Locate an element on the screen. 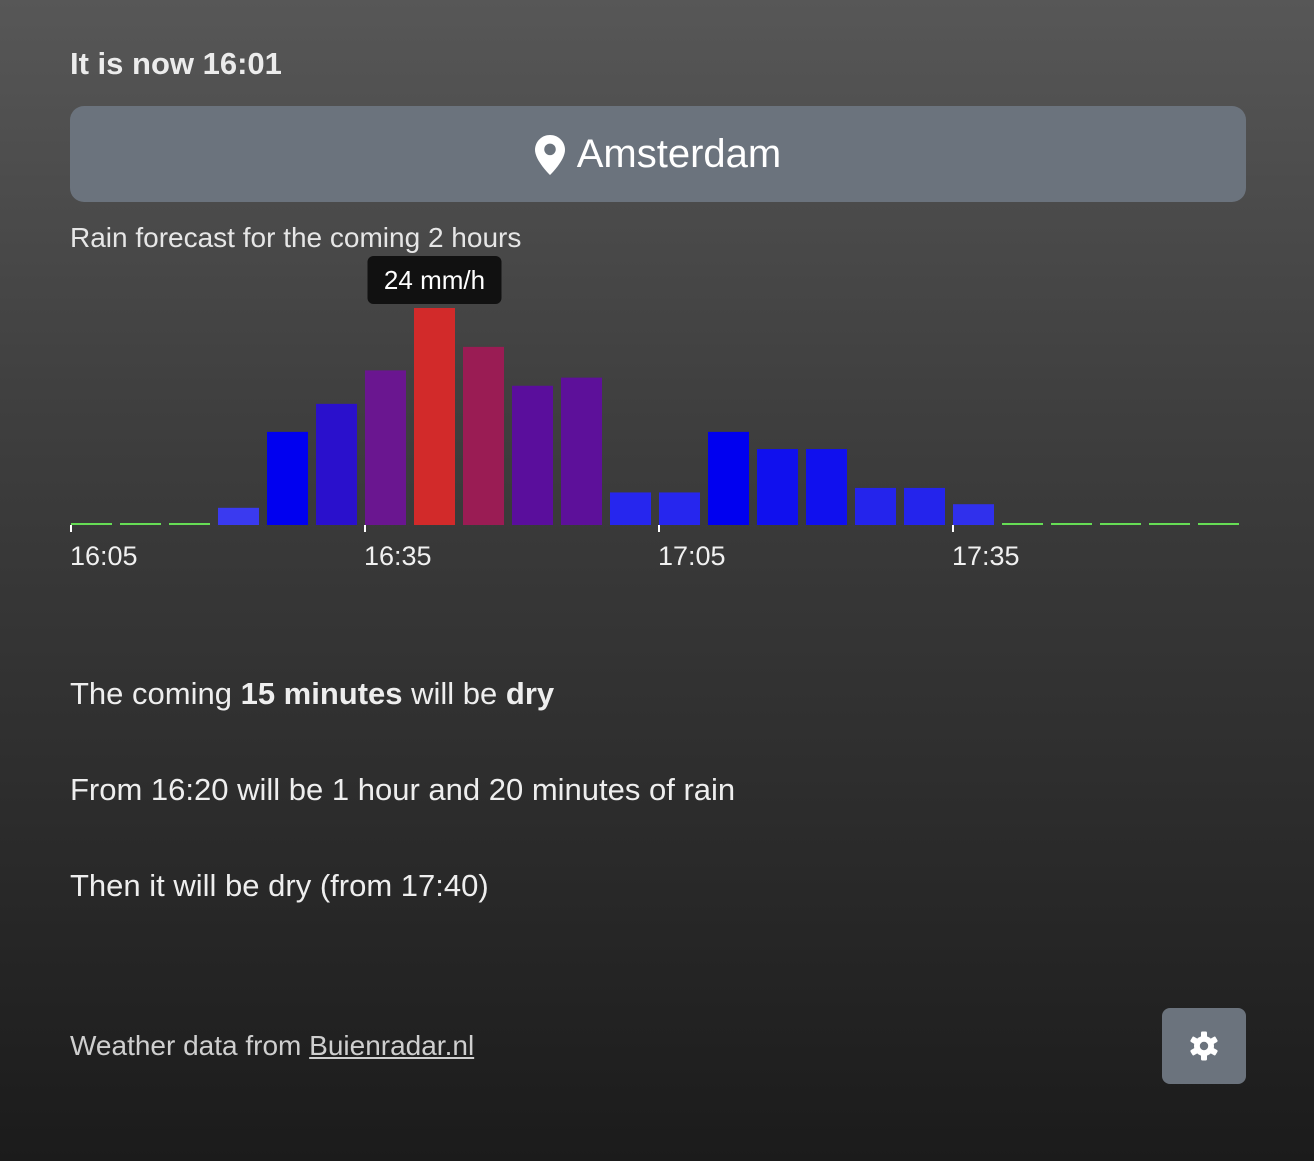 This screenshot has width=1314, height=1161. summary-line-1: The coming 15 minutes will be dry is located at coordinates (312, 694).